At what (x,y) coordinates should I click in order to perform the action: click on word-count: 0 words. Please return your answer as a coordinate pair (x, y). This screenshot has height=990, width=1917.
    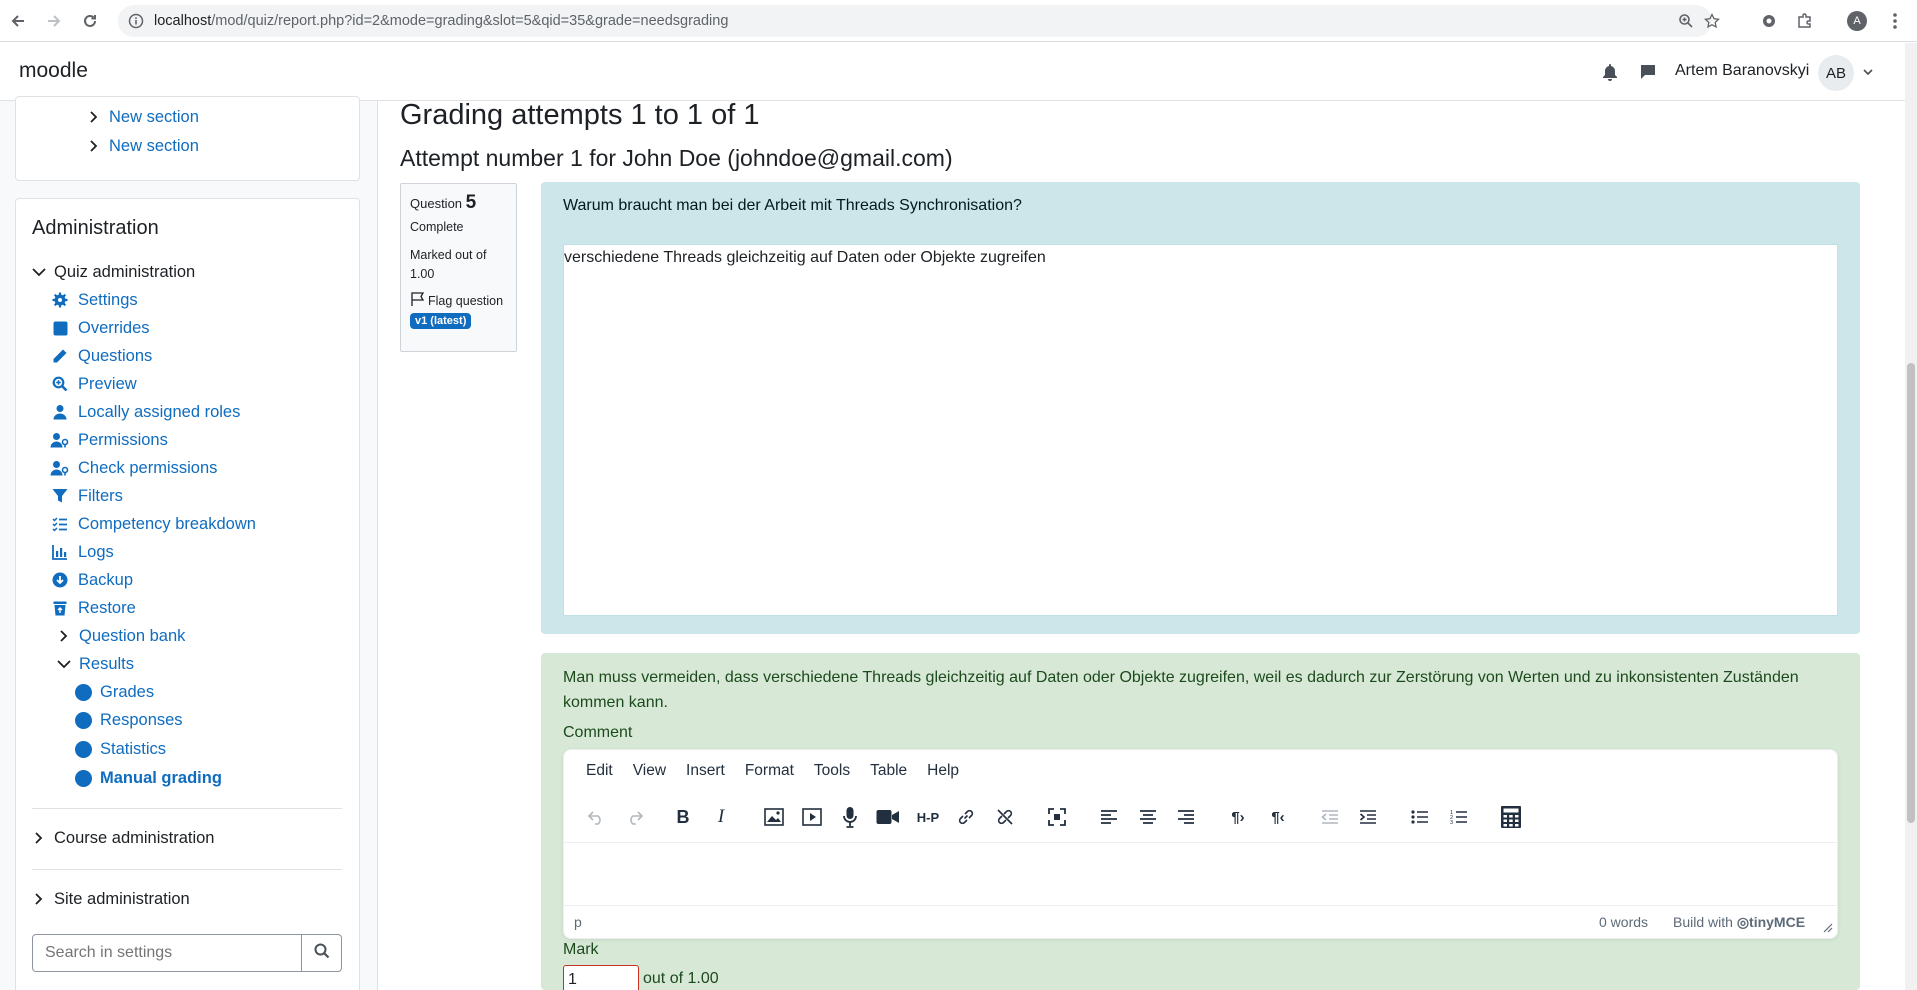
    Looking at the image, I should click on (1623, 922).